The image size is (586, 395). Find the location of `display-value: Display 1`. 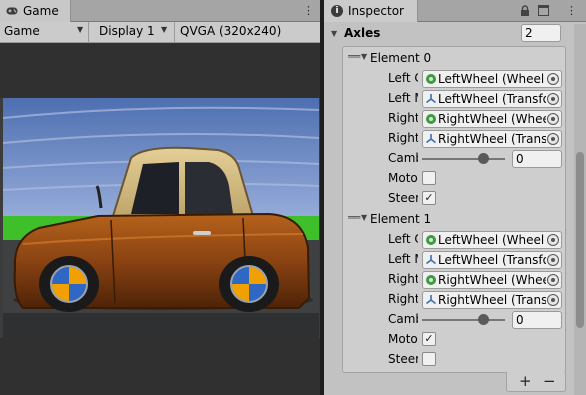

display-value: Display 1 is located at coordinates (127, 31).